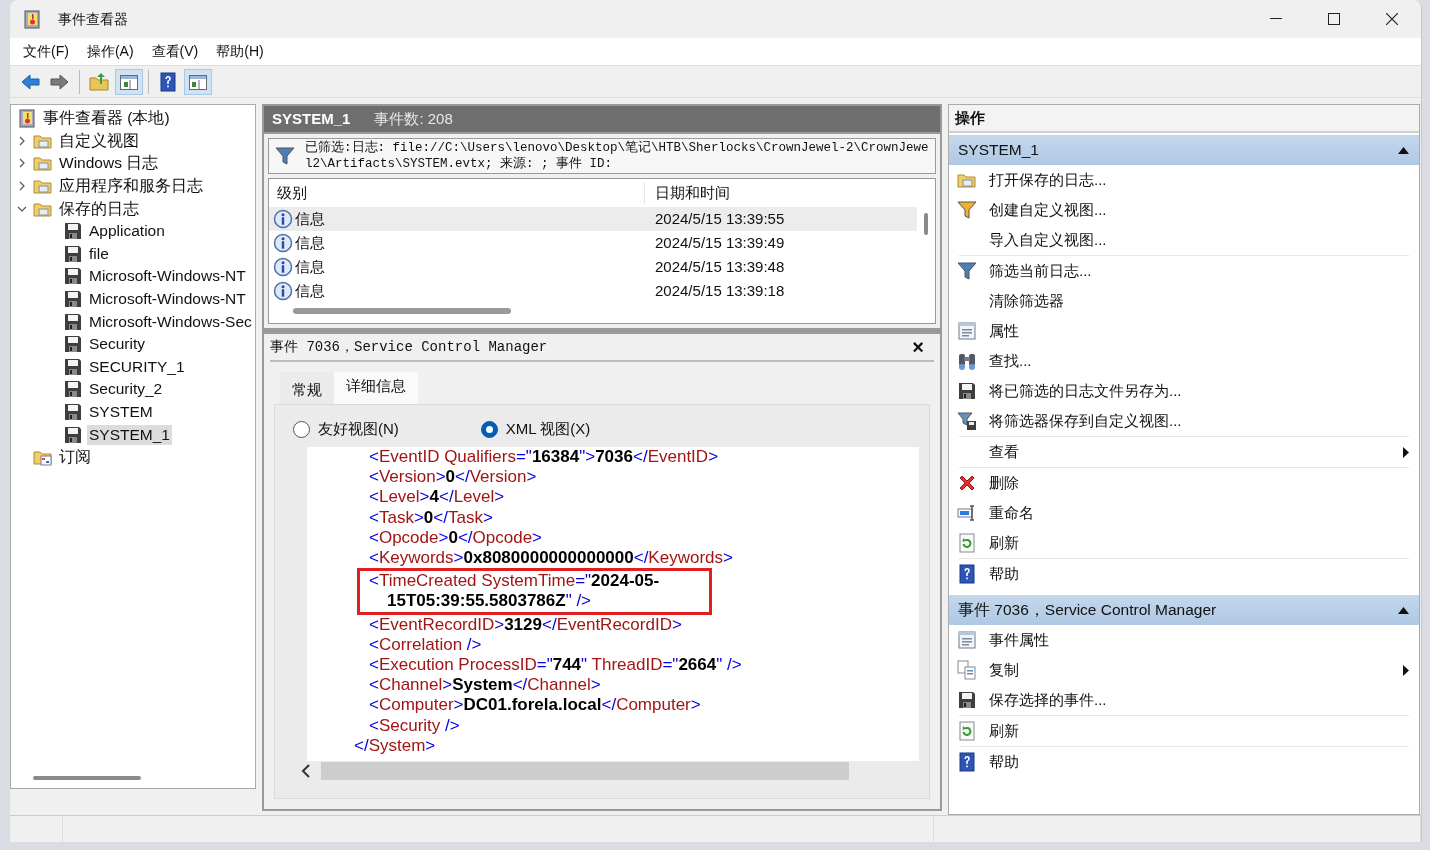 The image size is (1430, 850). What do you see at coordinates (60, 81) in the screenshot?
I see `forward-arrow-icon` at bounding box center [60, 81].